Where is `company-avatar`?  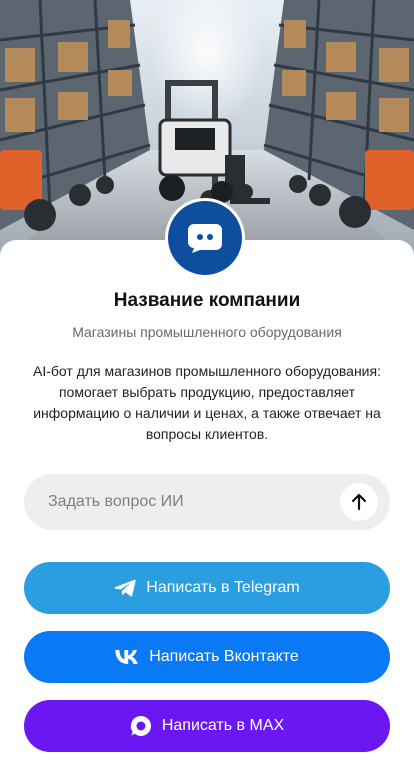
company-avatar is located at coordinates (205, 238).